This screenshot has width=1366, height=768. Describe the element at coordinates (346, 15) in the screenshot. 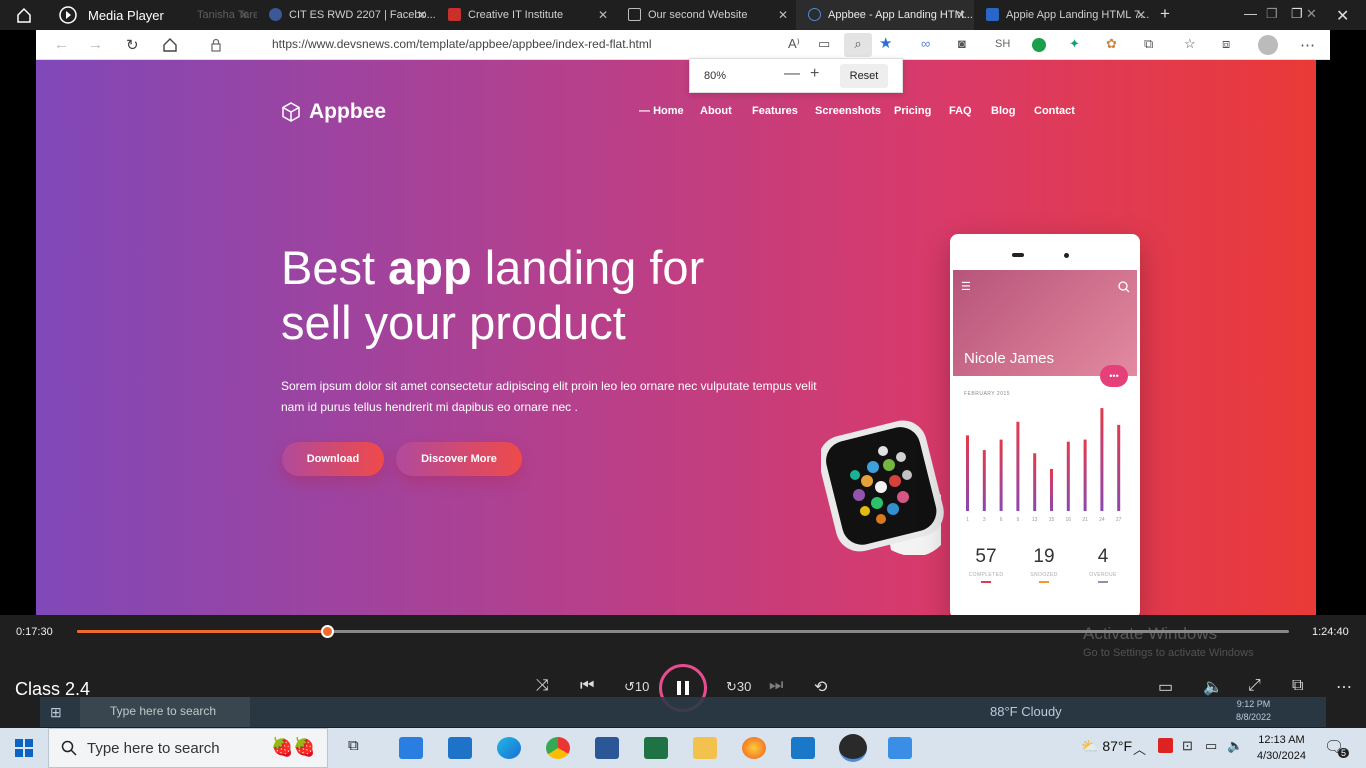

I see `tab-facebook: CIT ES RWD 2207 | Facebo... ✕` at that location.